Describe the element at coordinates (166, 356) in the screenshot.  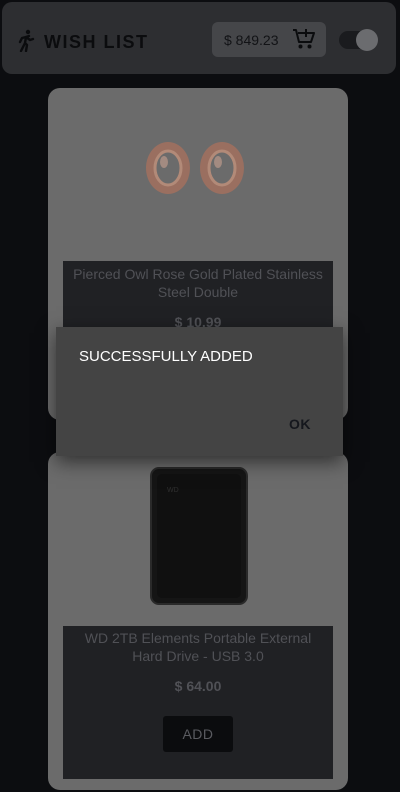
I see `dialog-message: SUCCESSFULLY ADDED` at that location.